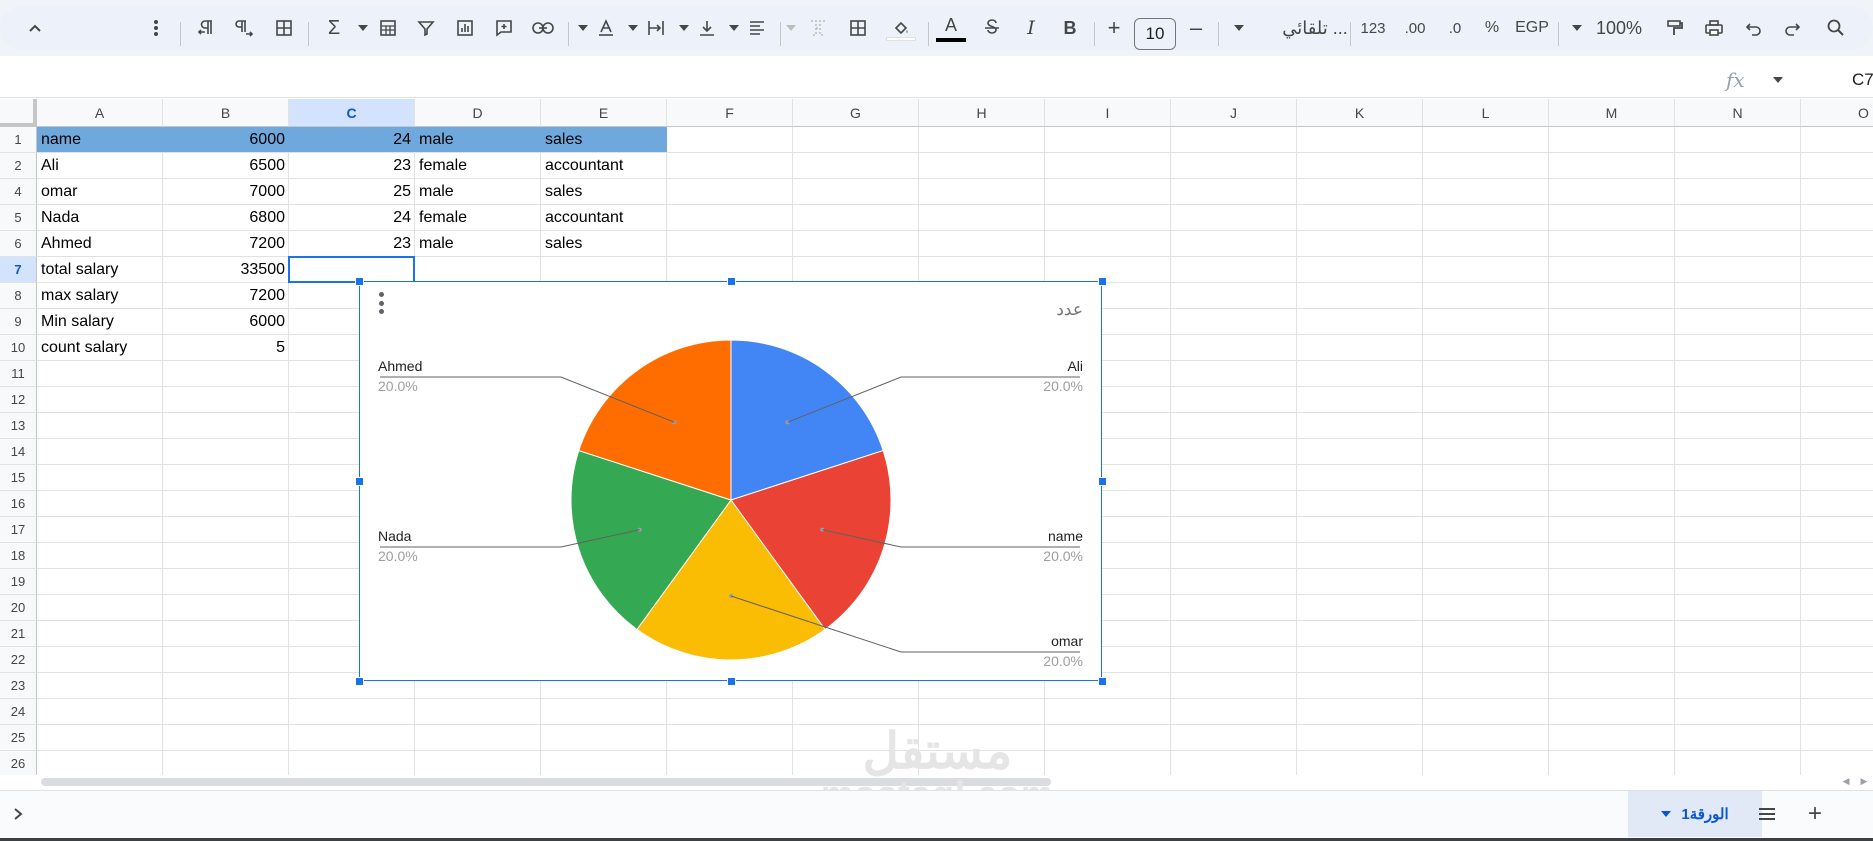 Image resolution: width=1873 pixels, height=841 pixels. What do you see at coordinates (18, 738) in the screenshot?
I see `row-header-25: 25` at bounding box center [18, 738].